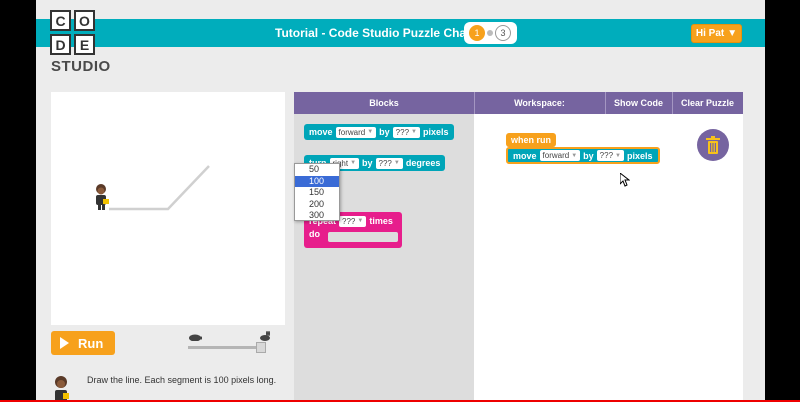 Image resolution: width=800 pixels, height=402 pixels. What do you see at coordinates (60, 44) in the screenshot?
I see `logo-letter-d: D` at bounding box center [60, 44].